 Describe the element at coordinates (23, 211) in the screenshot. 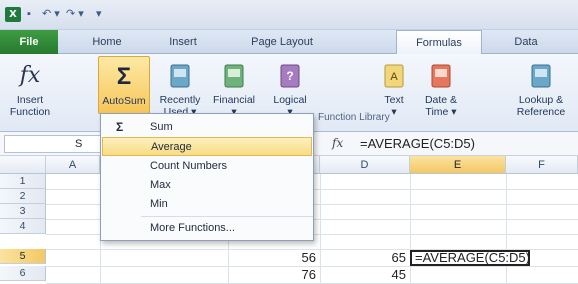

I see `row-header-3: 3` at that location.